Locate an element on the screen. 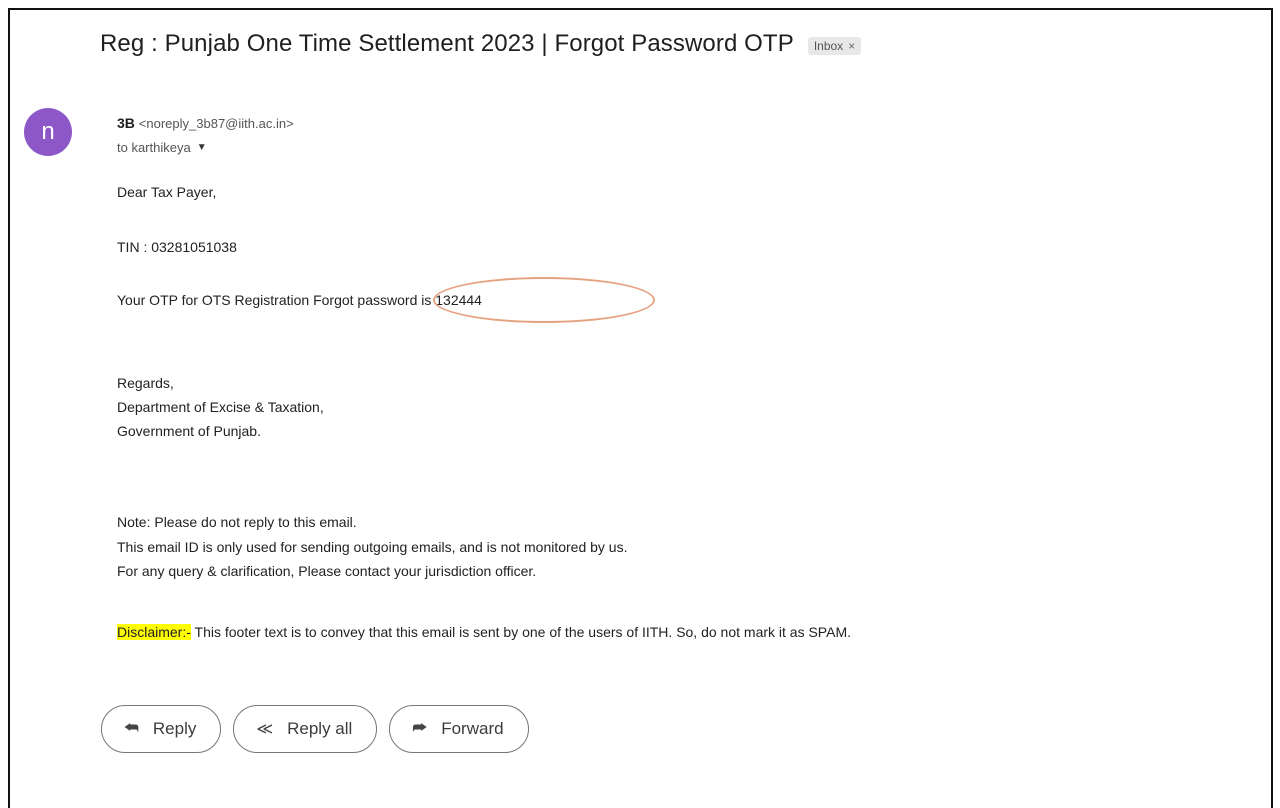  sender-line: 3B <noreply_3b87@iith.ac.in> is located at coordinates (205, 123).